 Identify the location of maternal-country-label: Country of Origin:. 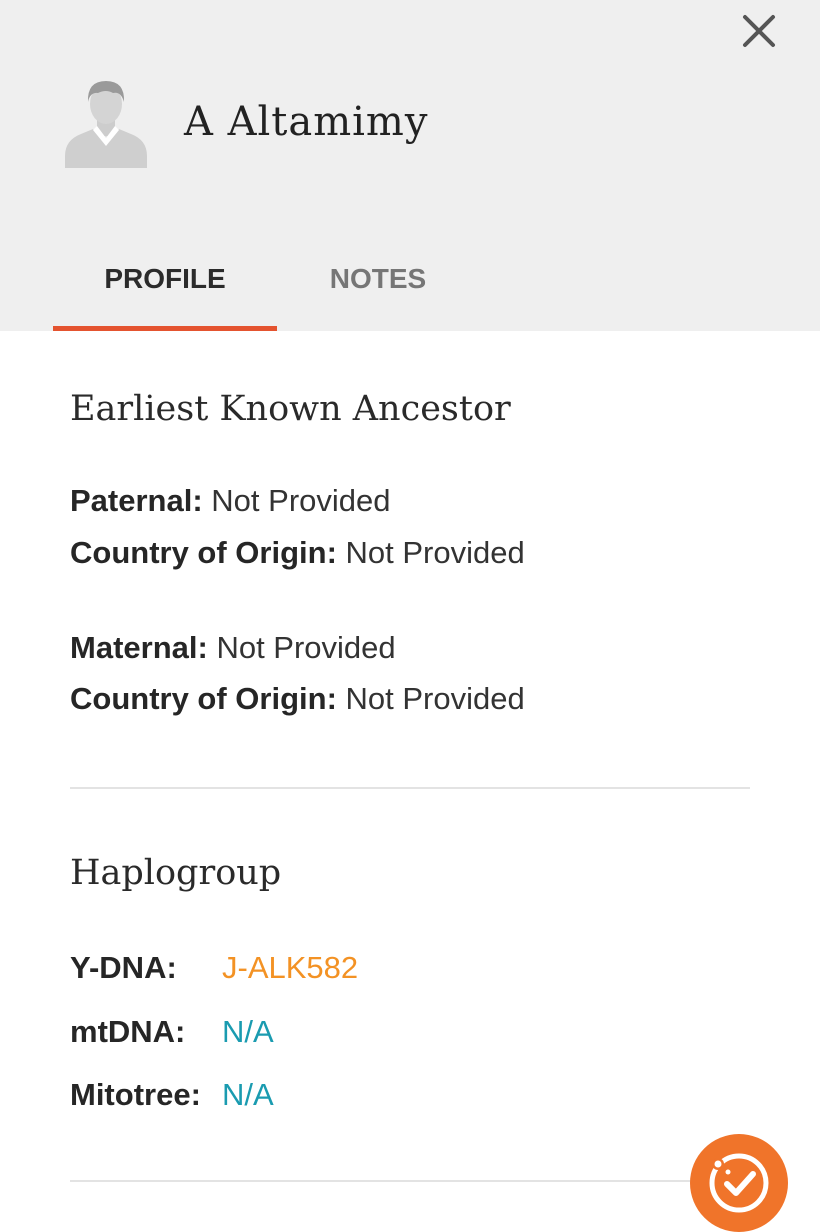
(203, 698).